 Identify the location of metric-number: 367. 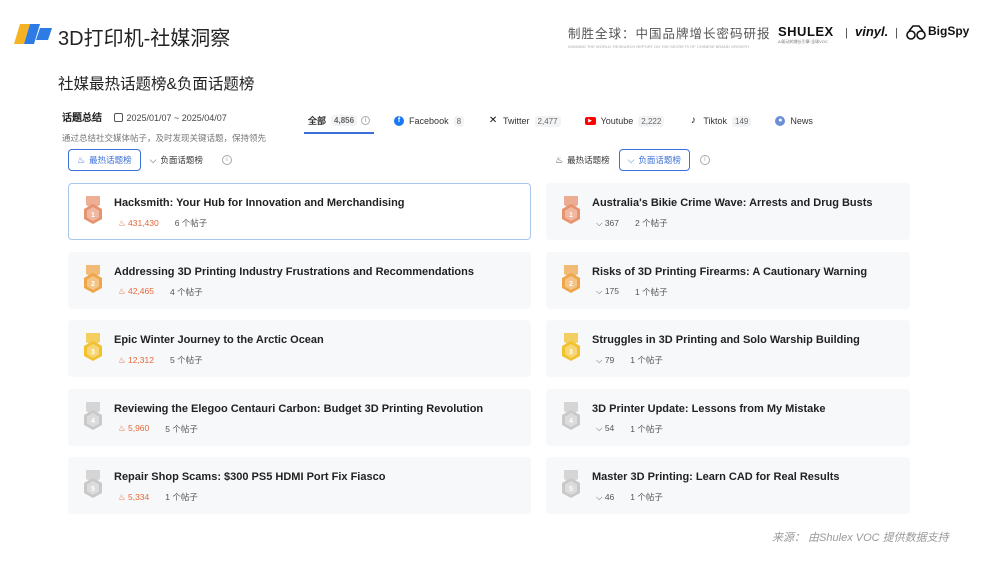
(611, 222).